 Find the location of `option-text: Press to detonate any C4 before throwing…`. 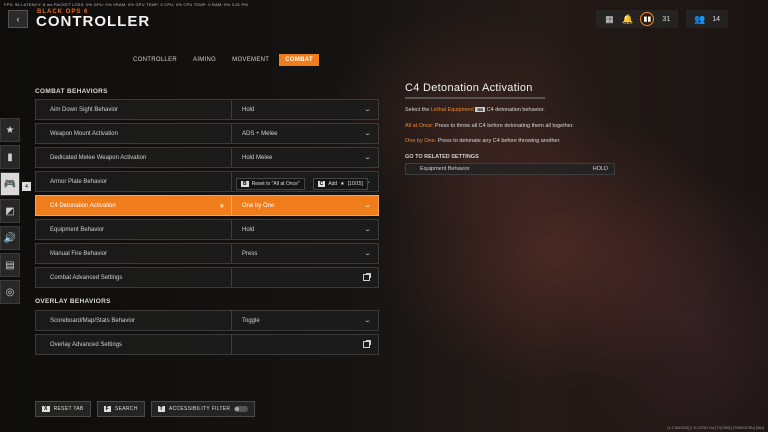

option-text: Press to detonate any C4 before throwing… is located at coordinates (499, 141).